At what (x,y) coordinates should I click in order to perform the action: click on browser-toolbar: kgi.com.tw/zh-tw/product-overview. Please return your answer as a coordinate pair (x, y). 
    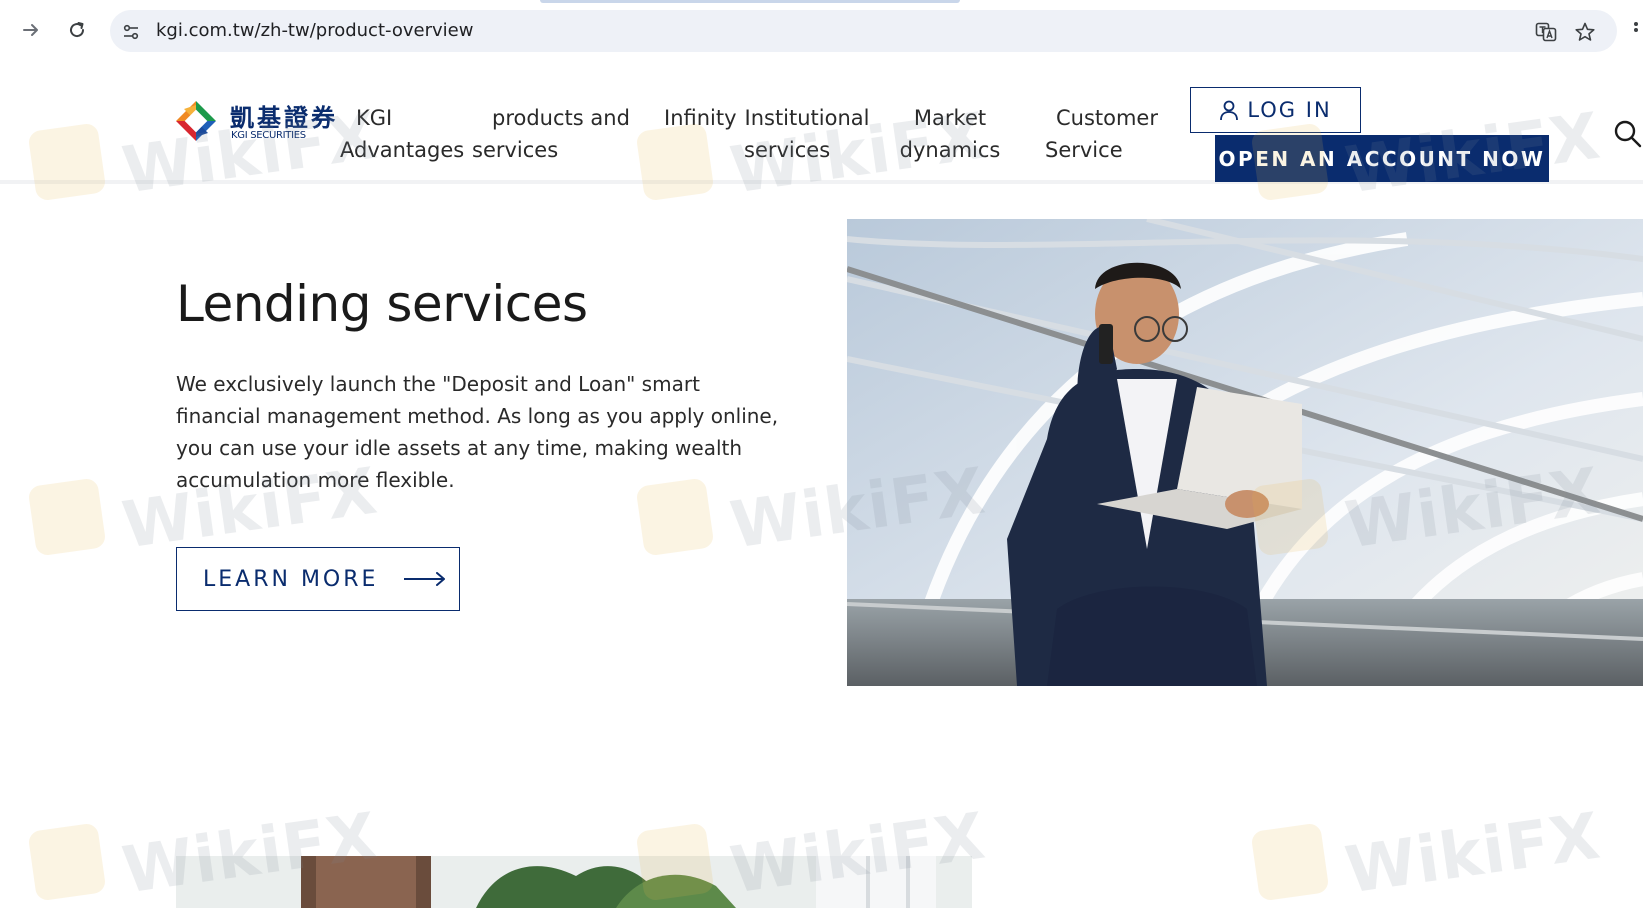
    Looking at the image, I should click on (821, 30).